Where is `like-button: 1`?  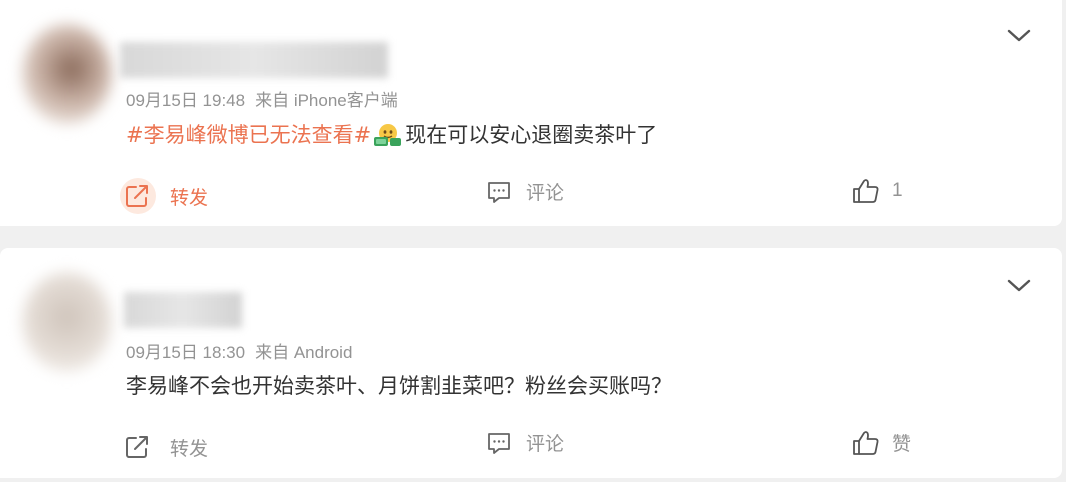
like-button: 1 is located at coordinates (877, 191).